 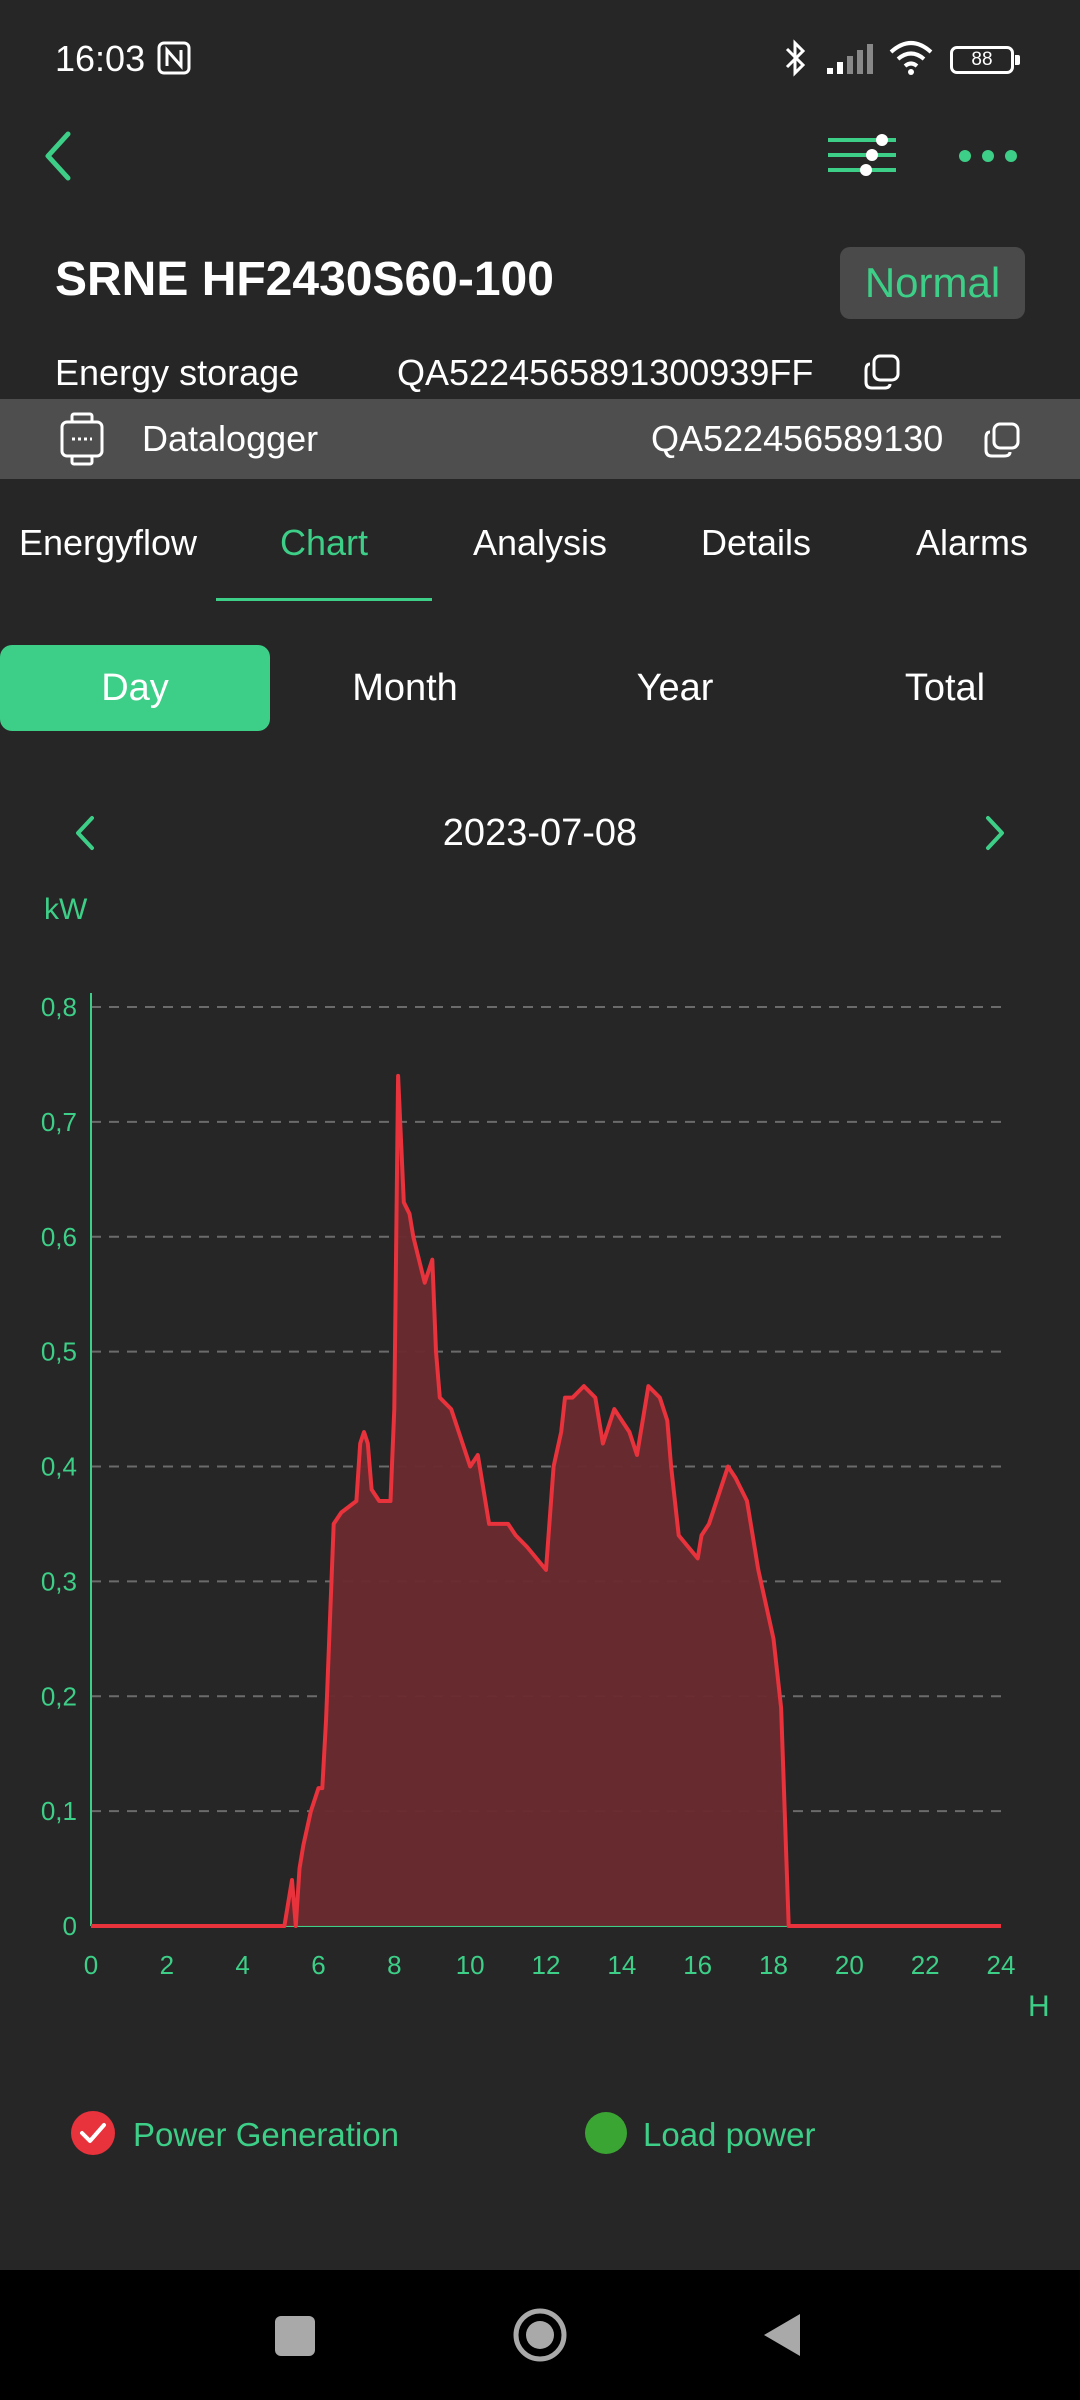 What do you see at coordinates (797, 438) in the screenshot?
I see `datalogger-serial: QA522456589130` at bounding box center [797, 438].